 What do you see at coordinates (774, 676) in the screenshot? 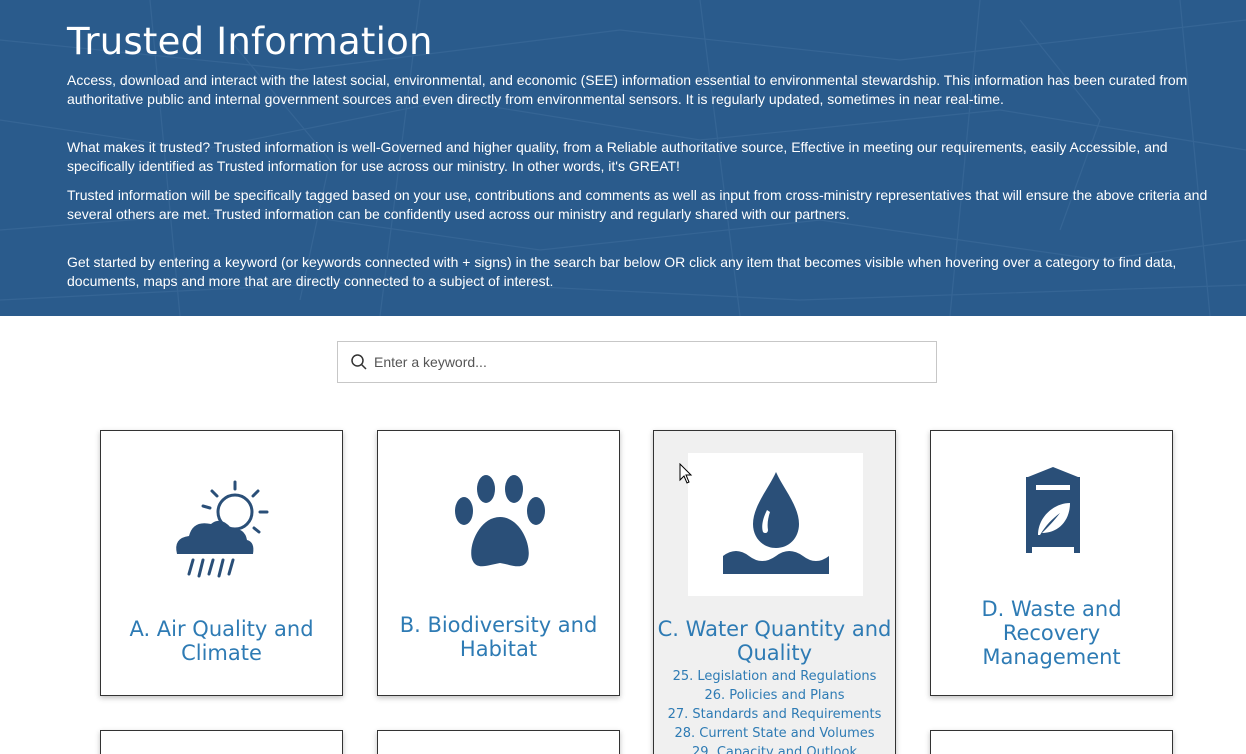
I see `subcategory-link: 25. Legislation and Regulations` at bounding box center [774, 676].